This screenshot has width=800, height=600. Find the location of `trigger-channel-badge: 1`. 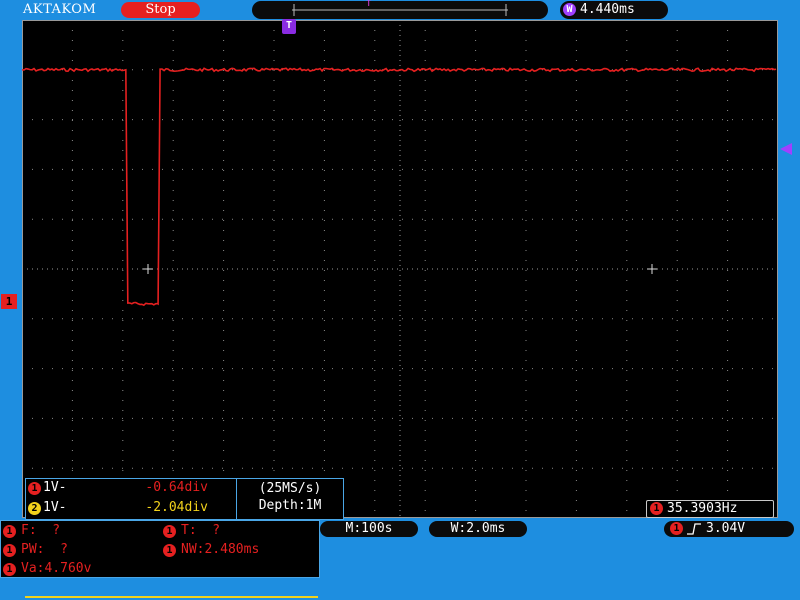

trigger-channel-badge: 1 is located at coordinates (676, 528).